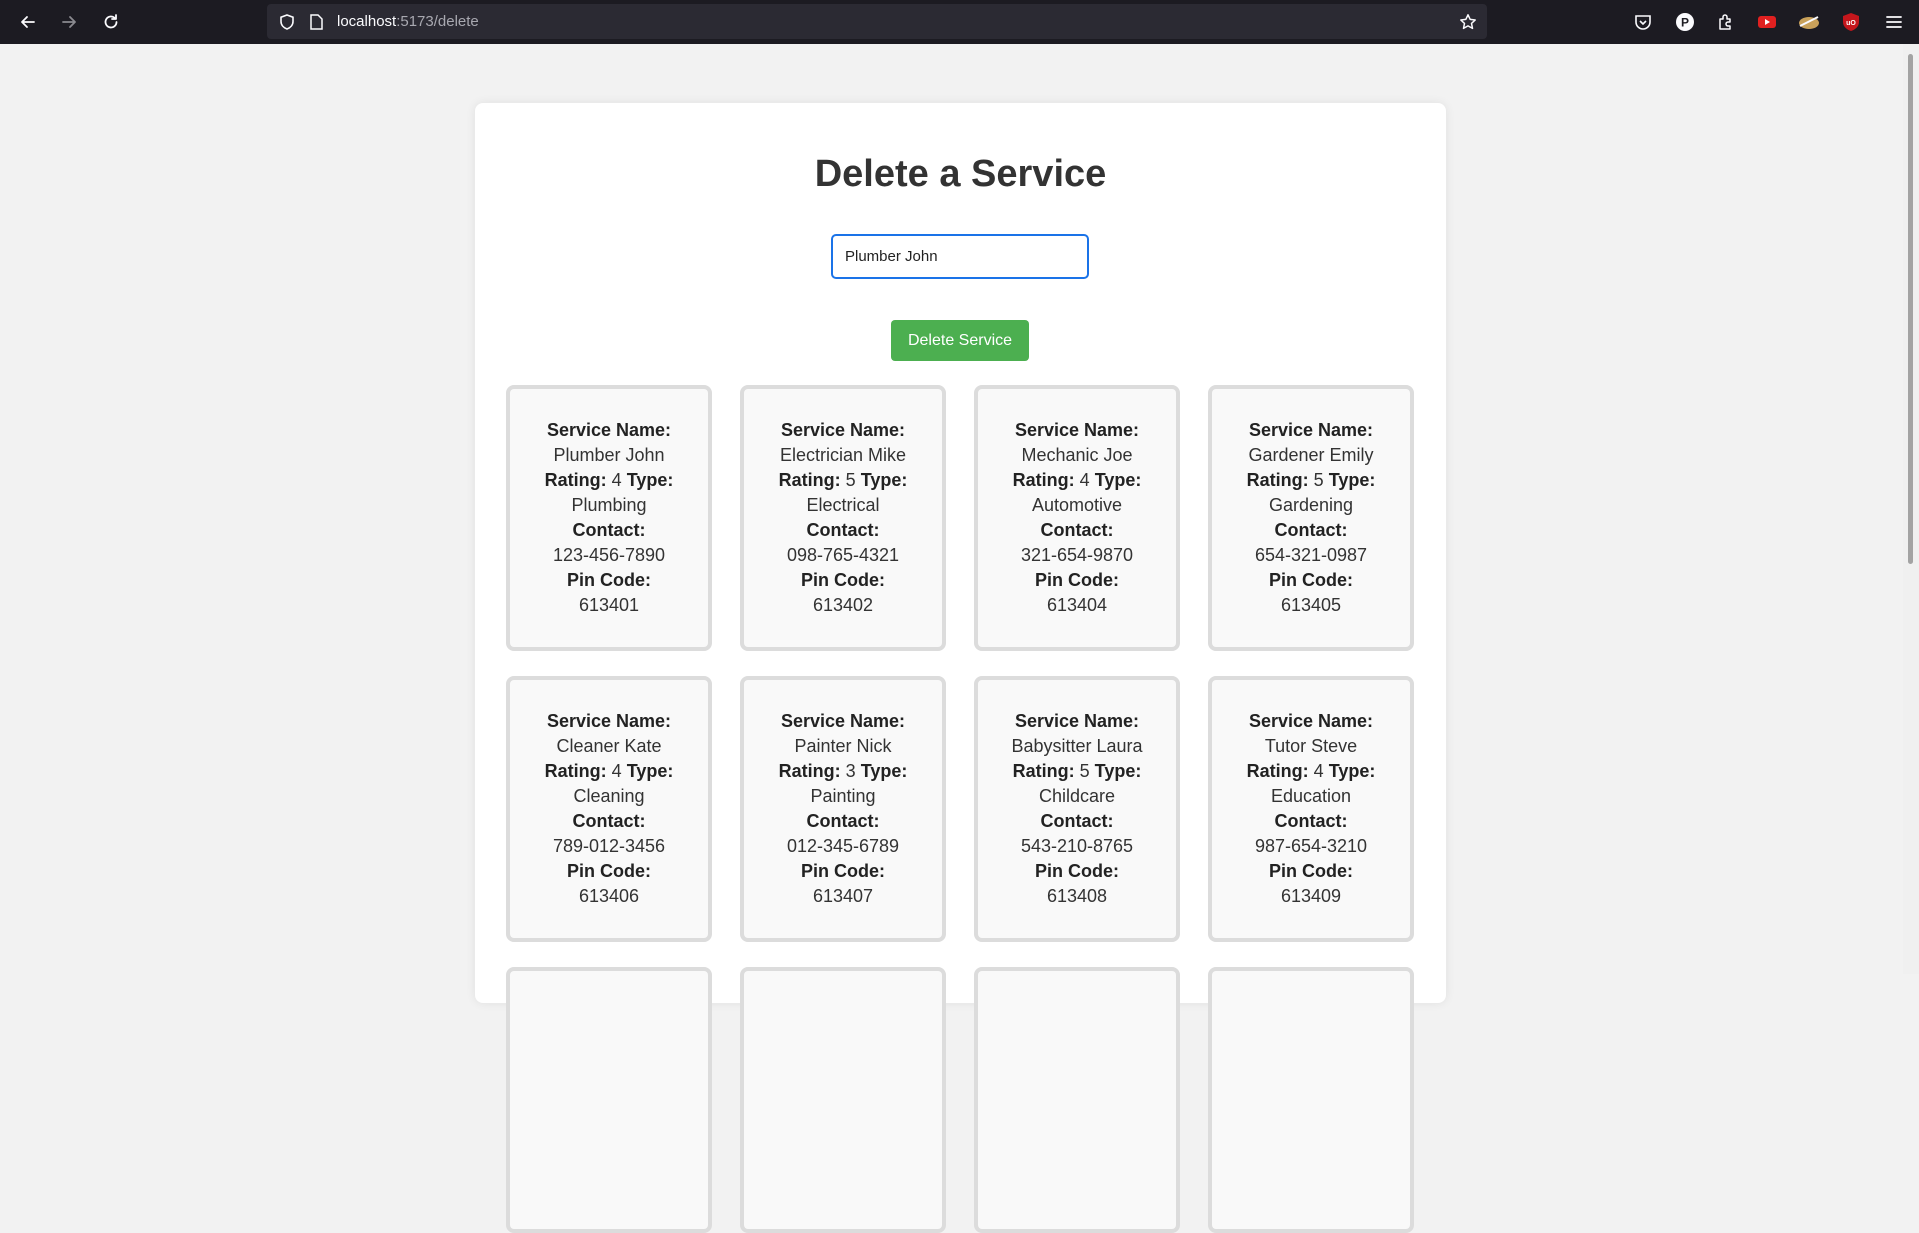 The image size is (1919, 1233). Describe the element at coordinates (609, 505) in the screenshot. I see `type-value: Plumbing` at that location.